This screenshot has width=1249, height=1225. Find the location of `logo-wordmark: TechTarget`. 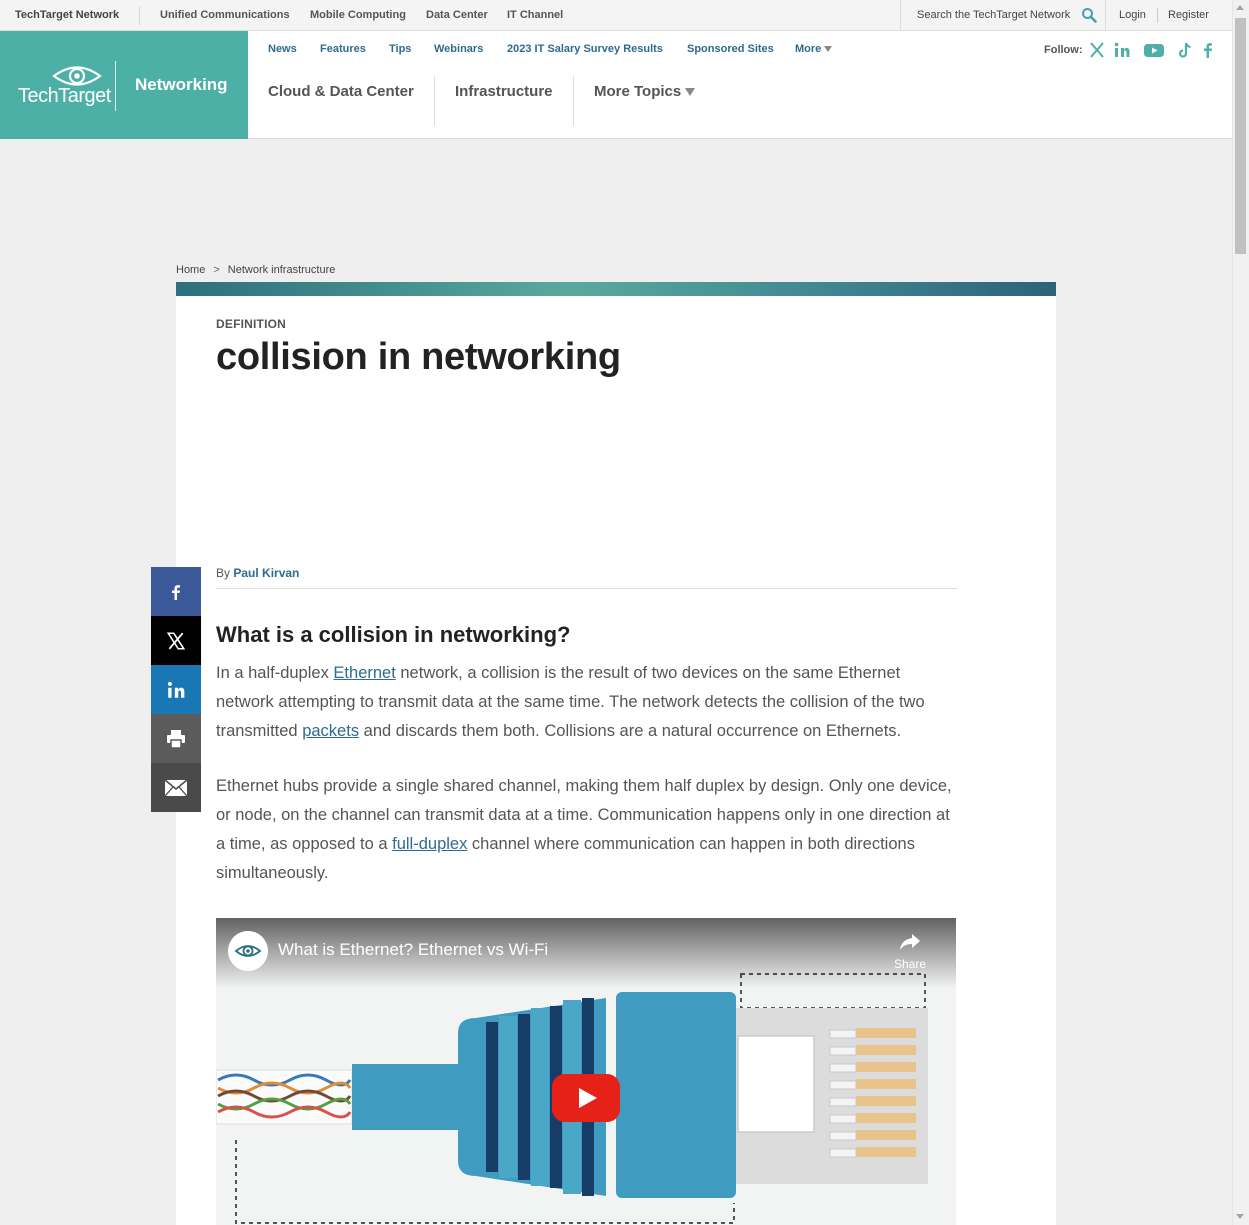

logo-wordmark: TechTarget is located at coordinates (64, 96).